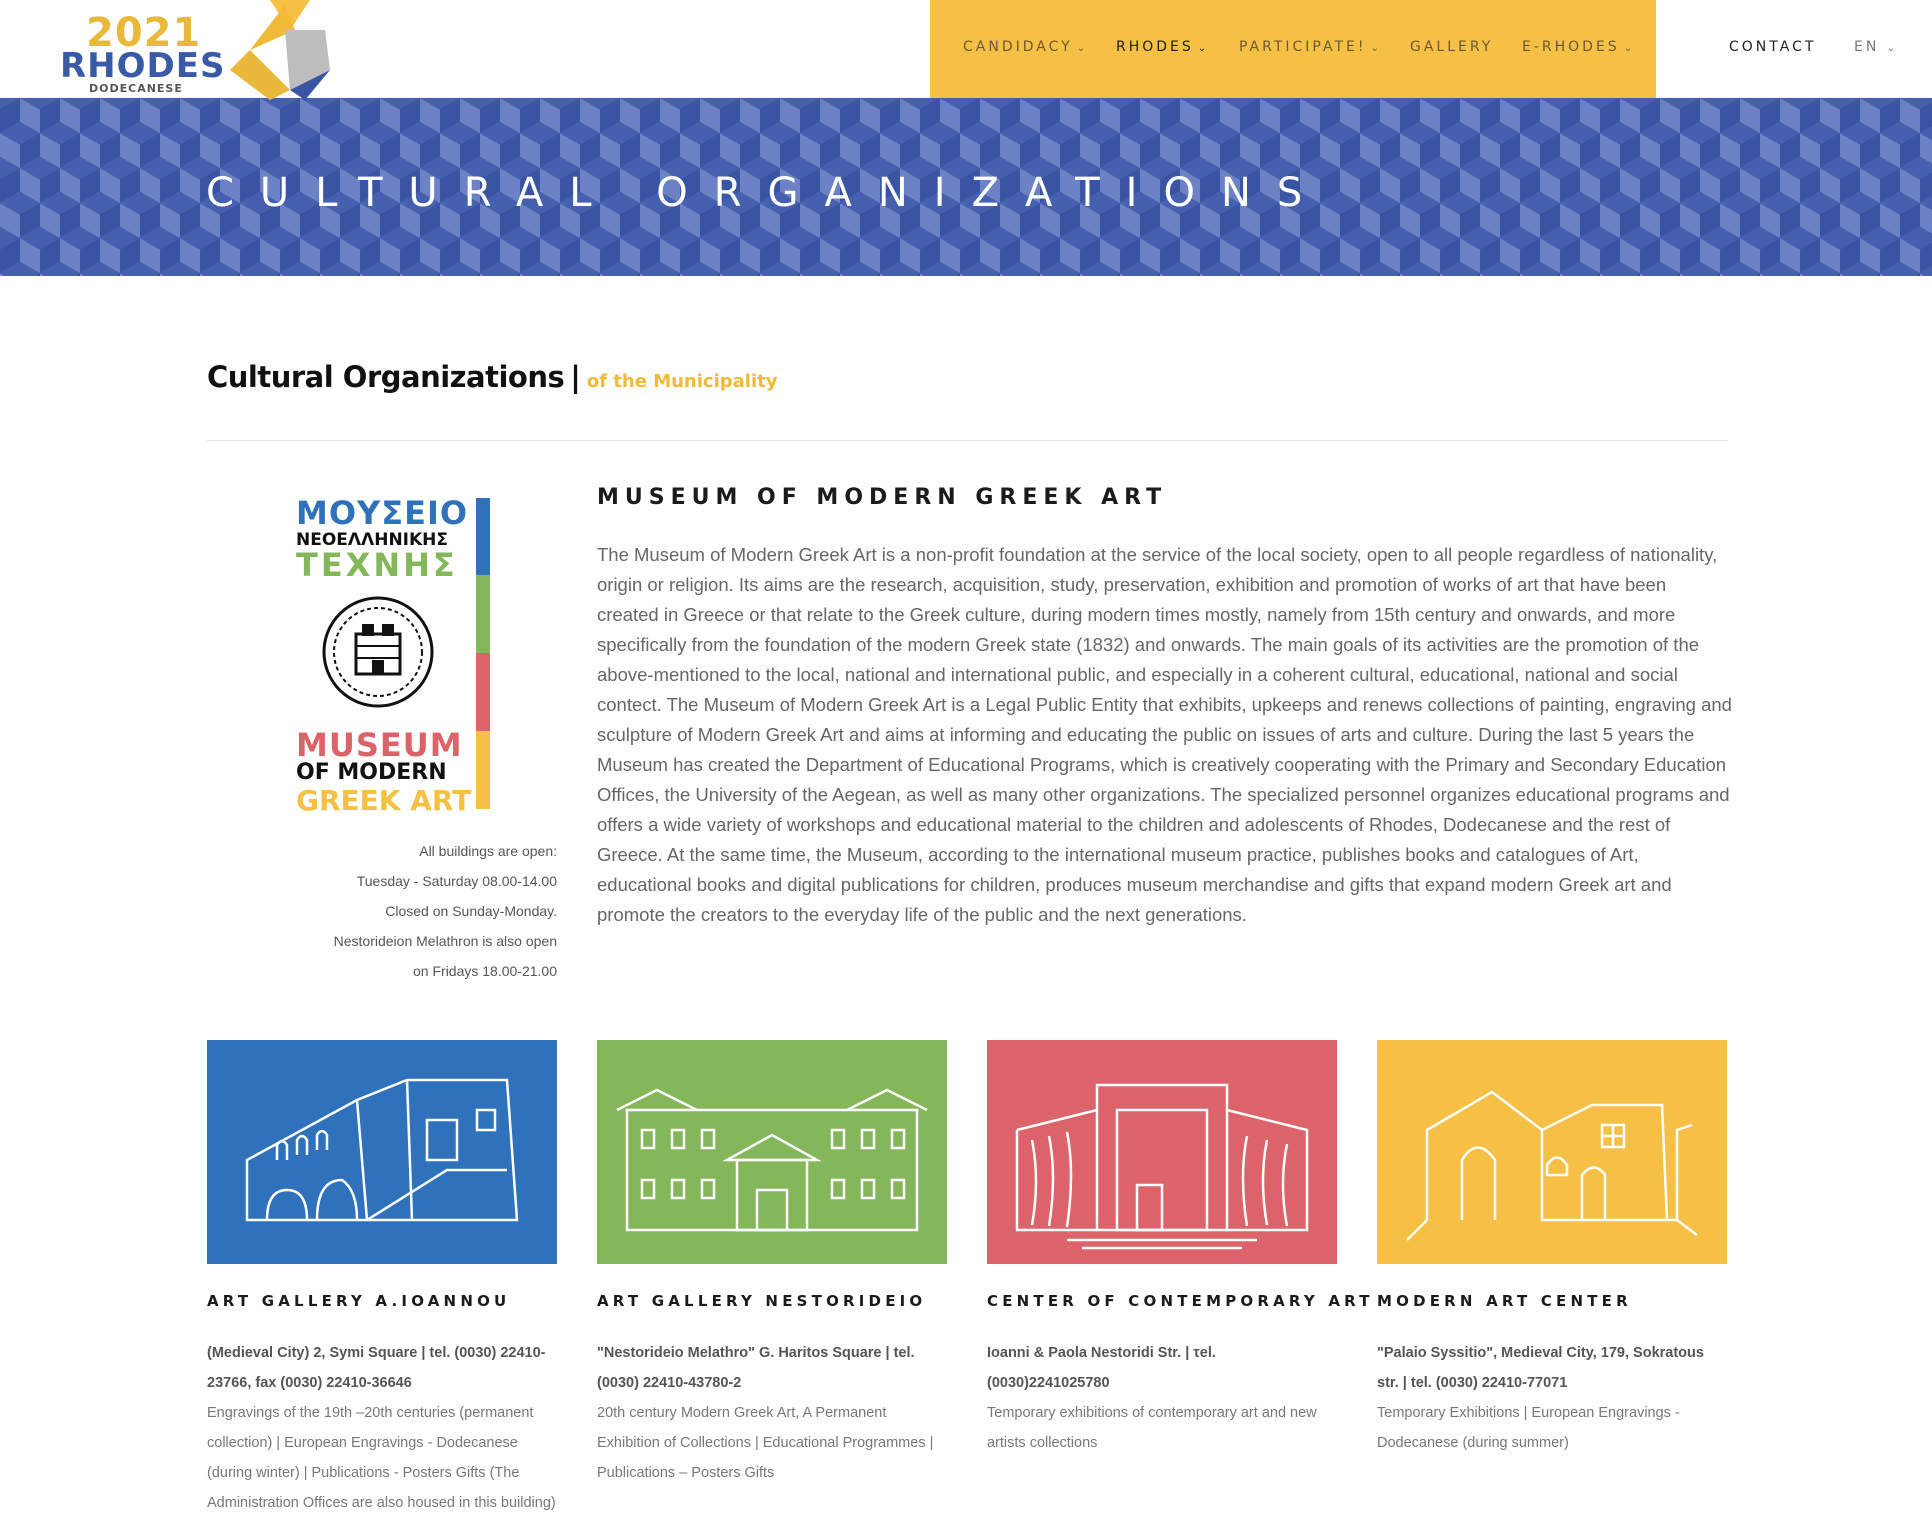 Image resolution: width=1932 pixels, height=1524 pixels. Describe the element at coordinates (377, 565) in the screenshot. I see `logo-line-3: ΤΕΧΝΗΣ` at that location.